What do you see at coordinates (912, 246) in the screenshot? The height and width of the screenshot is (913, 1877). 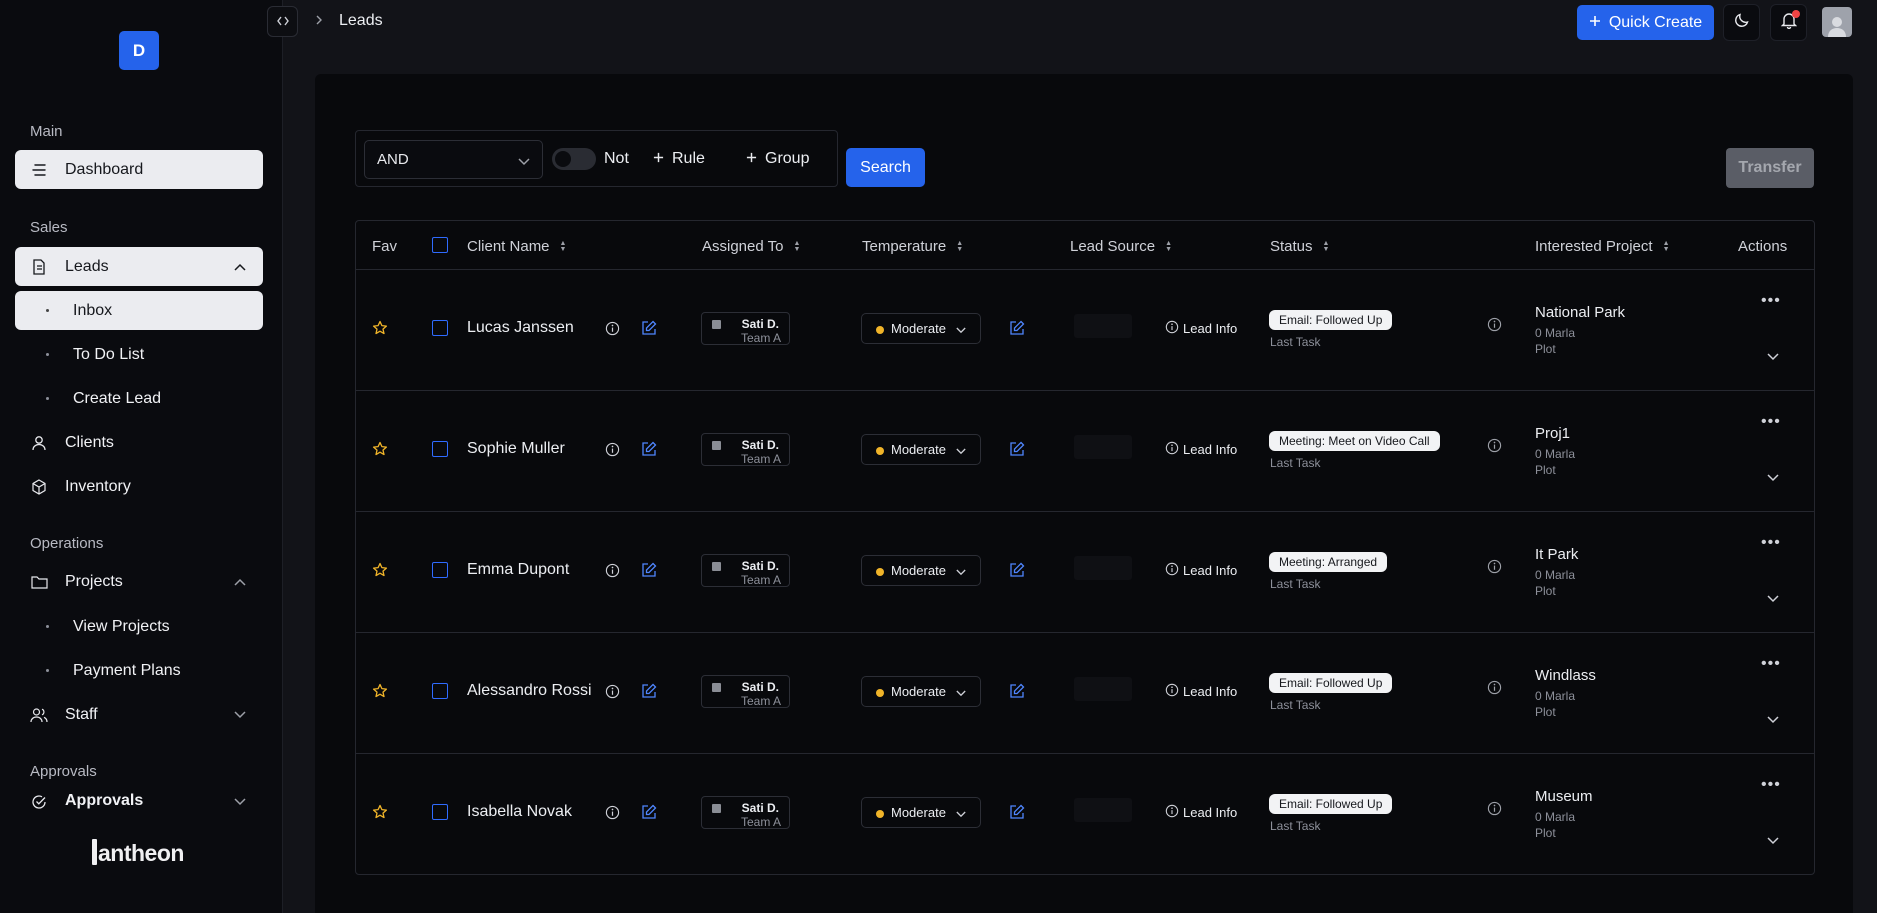 I see `header-temperature: Temperature ▲ ▼` at bounding box center [912, 246].